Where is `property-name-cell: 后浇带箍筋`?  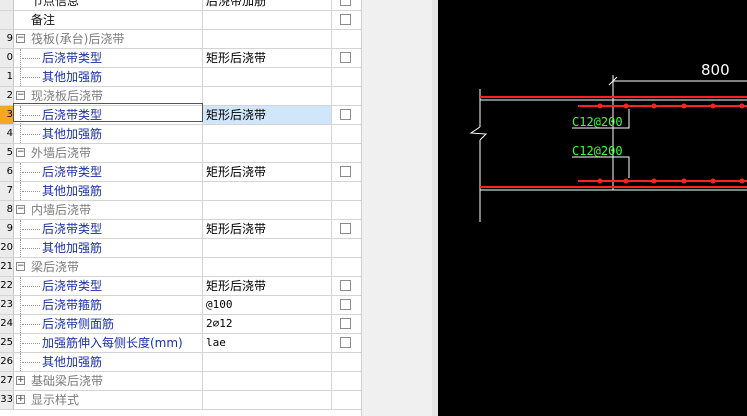
property-name-cell: 后浇带箍筋 is located at coordinates (108, 305).